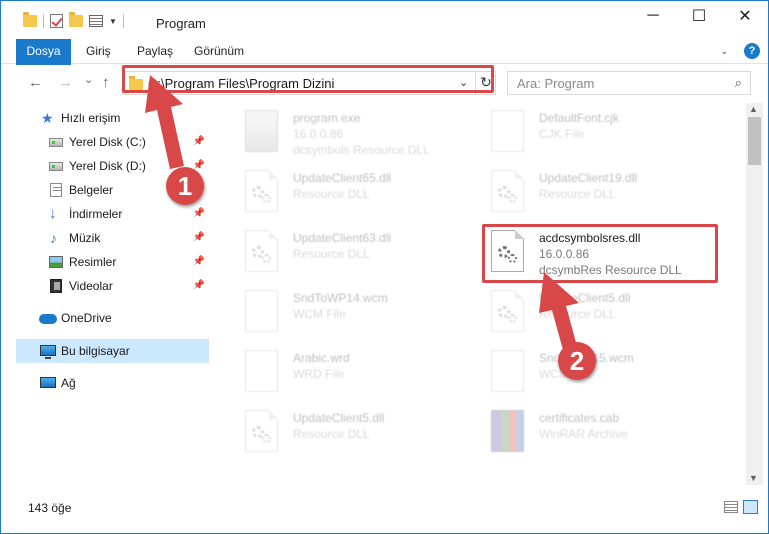 This screenshot has width=769, height=534. What do you see at coordinates (336, 313) in the screenshot?
I see `file-item: SndToWP14.wcm WCM File` at bounding box center [336, 313].